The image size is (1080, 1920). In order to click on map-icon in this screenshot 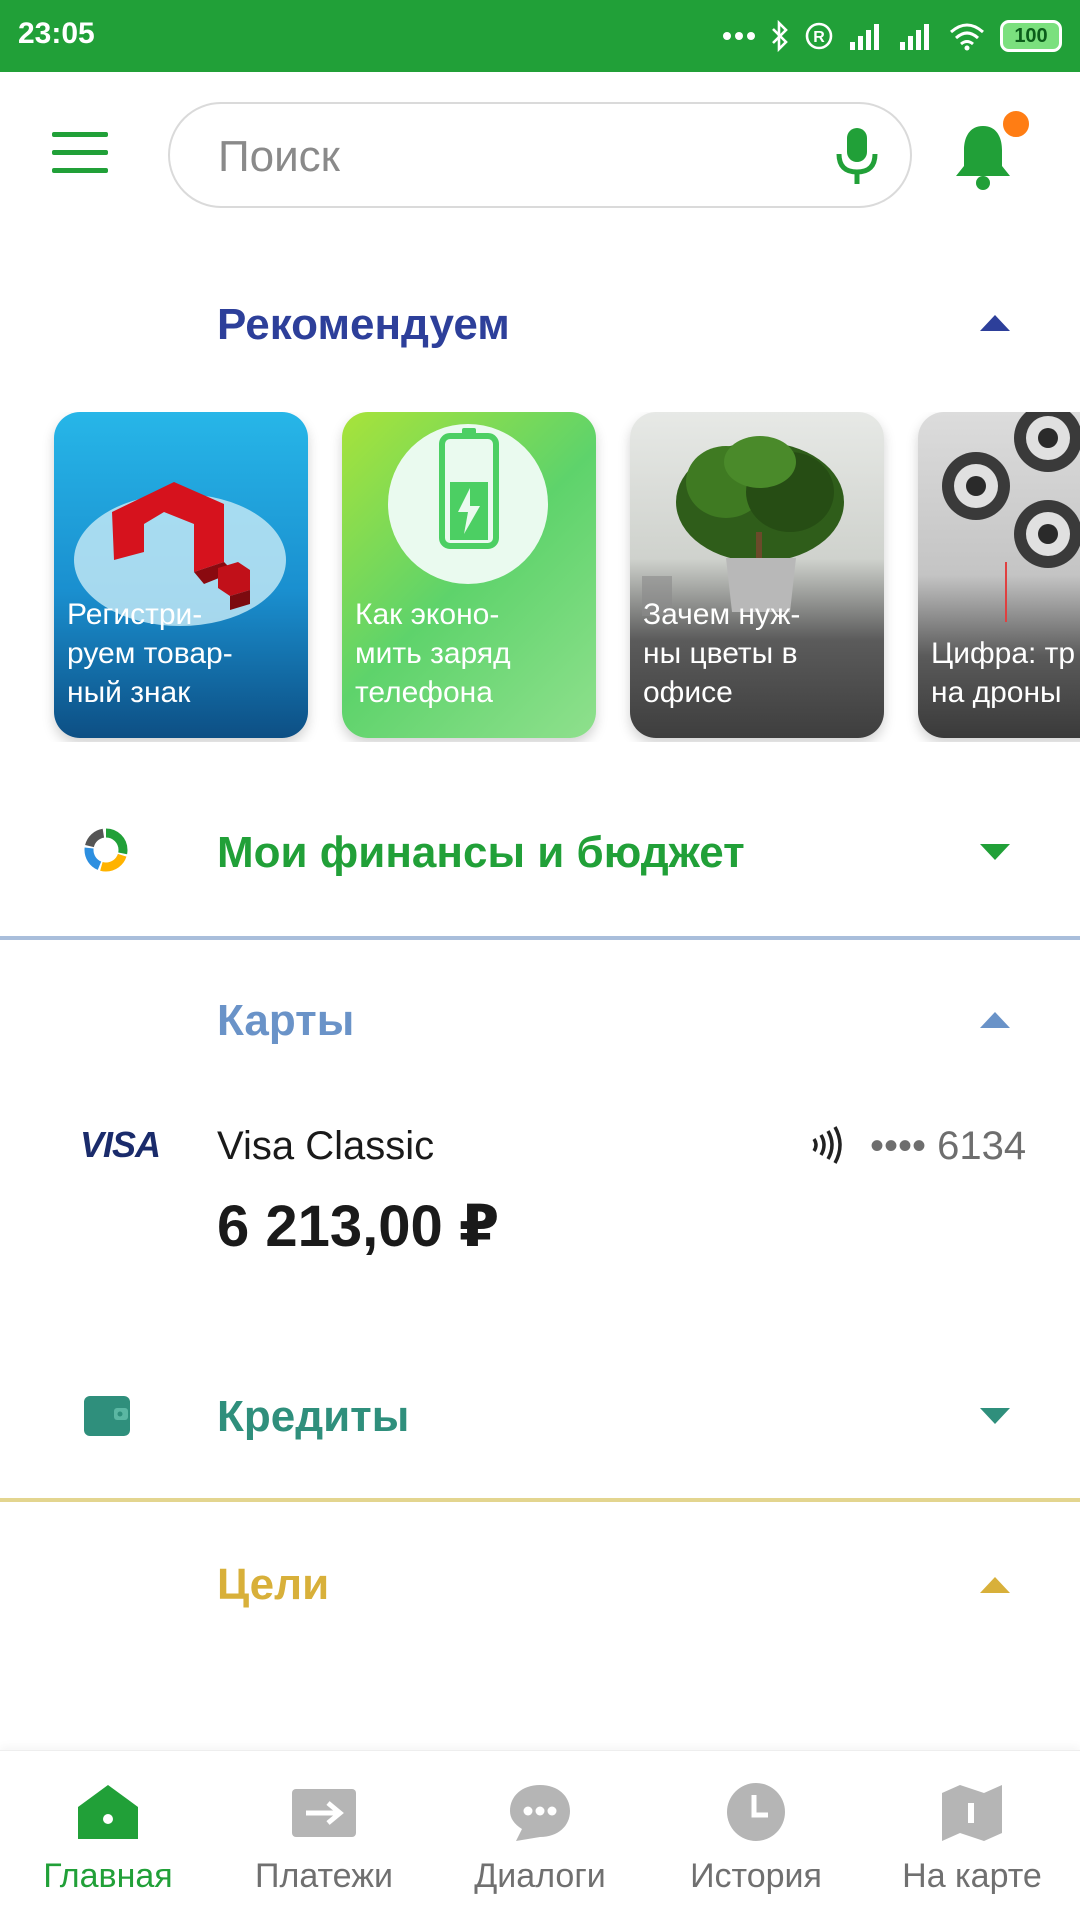, I will do `click(972, 1813)`.